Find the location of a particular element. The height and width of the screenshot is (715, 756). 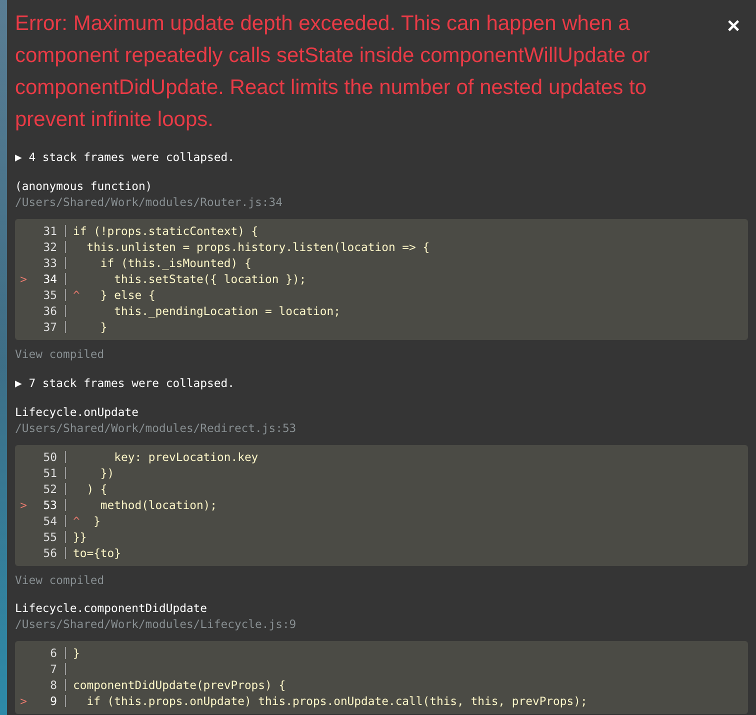

code-line: to={to} is located at coordinates (97, 553).